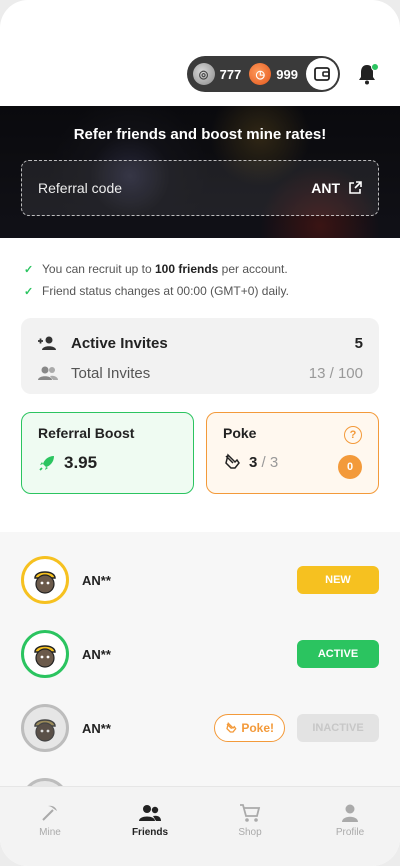  What do you see at coordinates (86, 433) in the screenshot?
I see `referral-boost-title: Referral Boost` at bounding box center [86, 433].